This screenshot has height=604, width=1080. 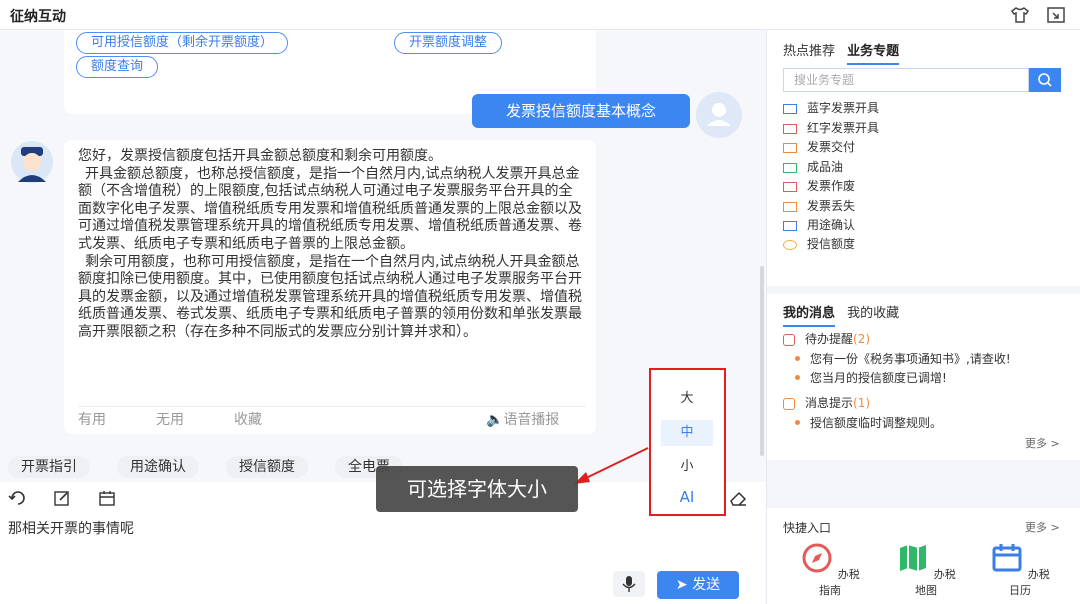 I want to click on font-size-menu: 大 中 小 AI, so click(x=687, y=442).